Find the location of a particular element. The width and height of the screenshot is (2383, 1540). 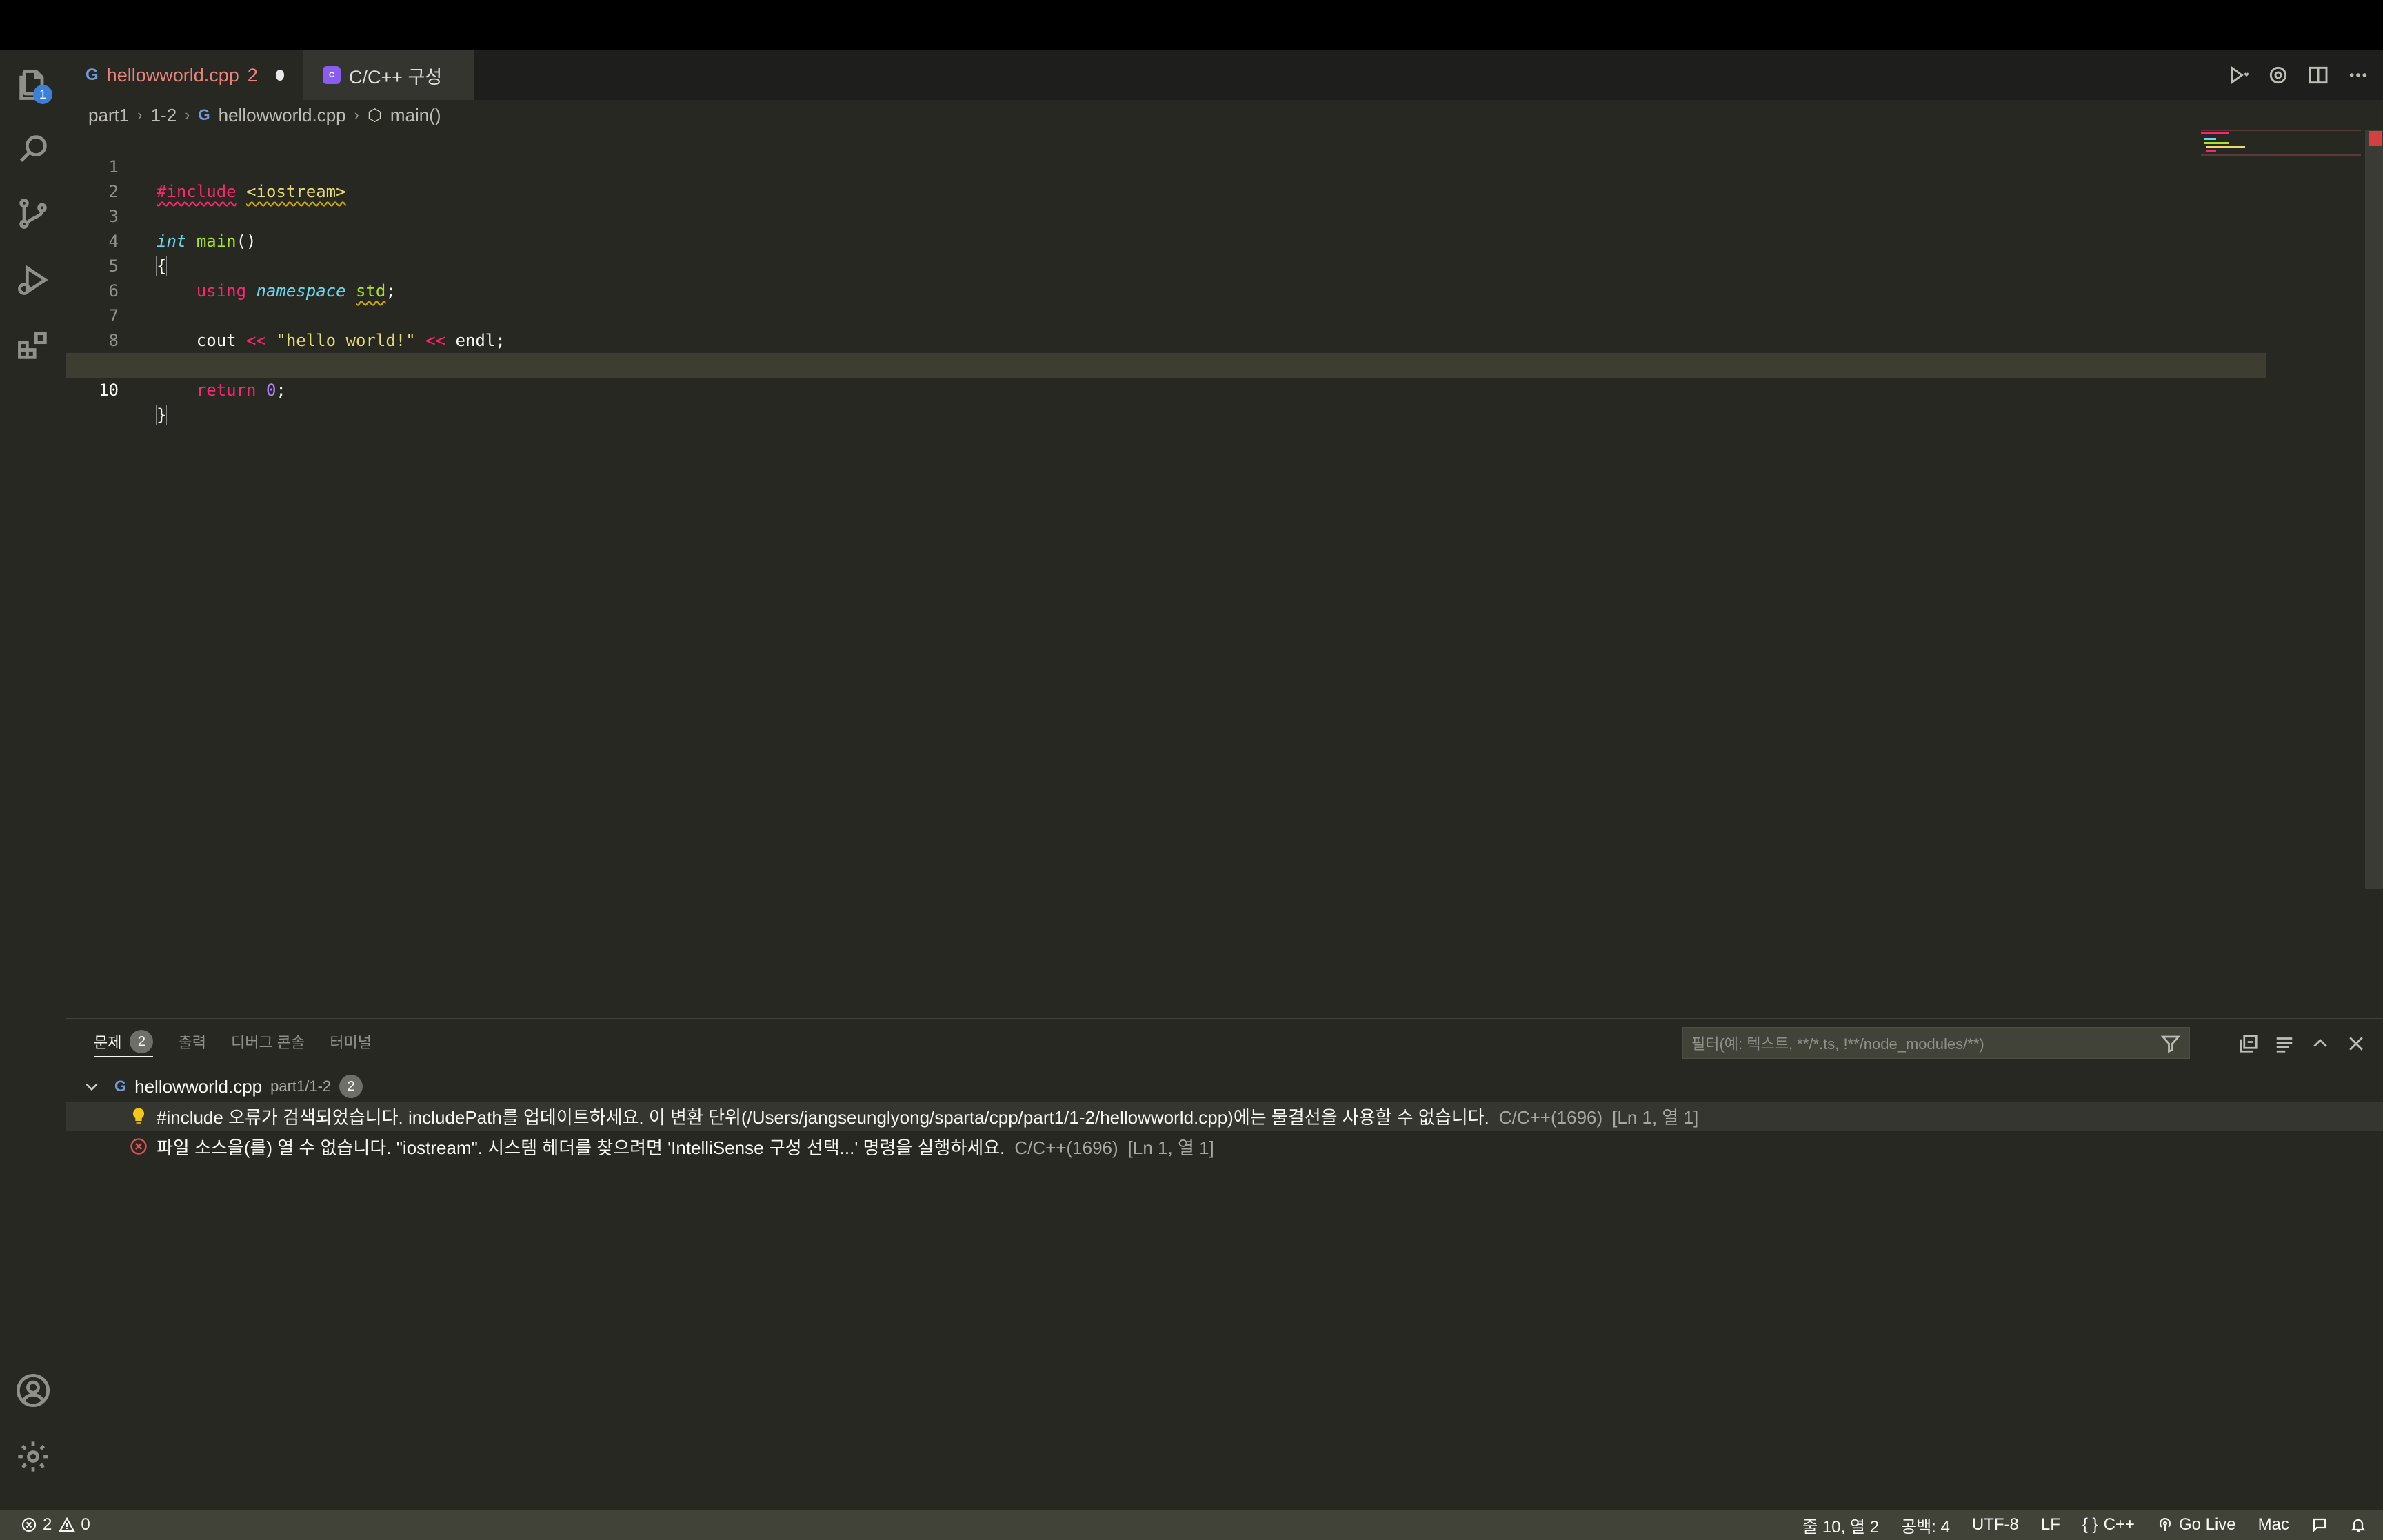

tab-debug-console: 디버그 콘솔 is located at coordinates (268, 1042).